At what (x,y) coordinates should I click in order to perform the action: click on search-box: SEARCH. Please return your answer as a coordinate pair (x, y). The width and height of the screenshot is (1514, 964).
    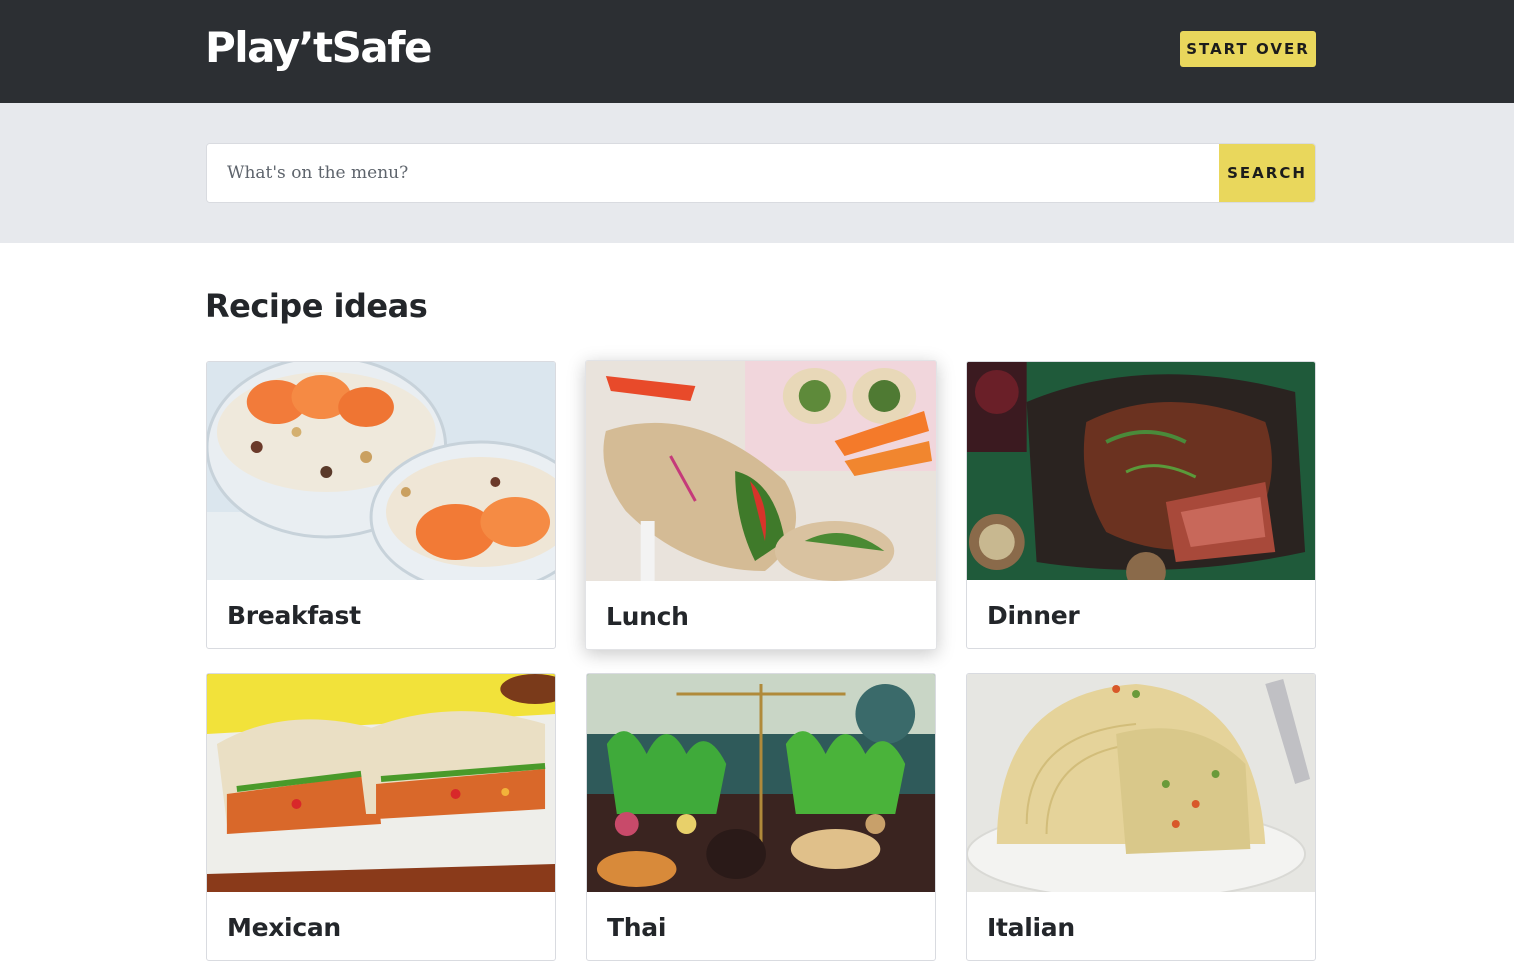
    Looking at the image, I should click on (761, 173).